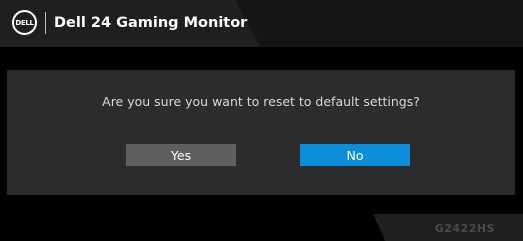 The width and height of the screenshot is (523, 241). I want to click on model-label: G2422HS, so click(464, 228).